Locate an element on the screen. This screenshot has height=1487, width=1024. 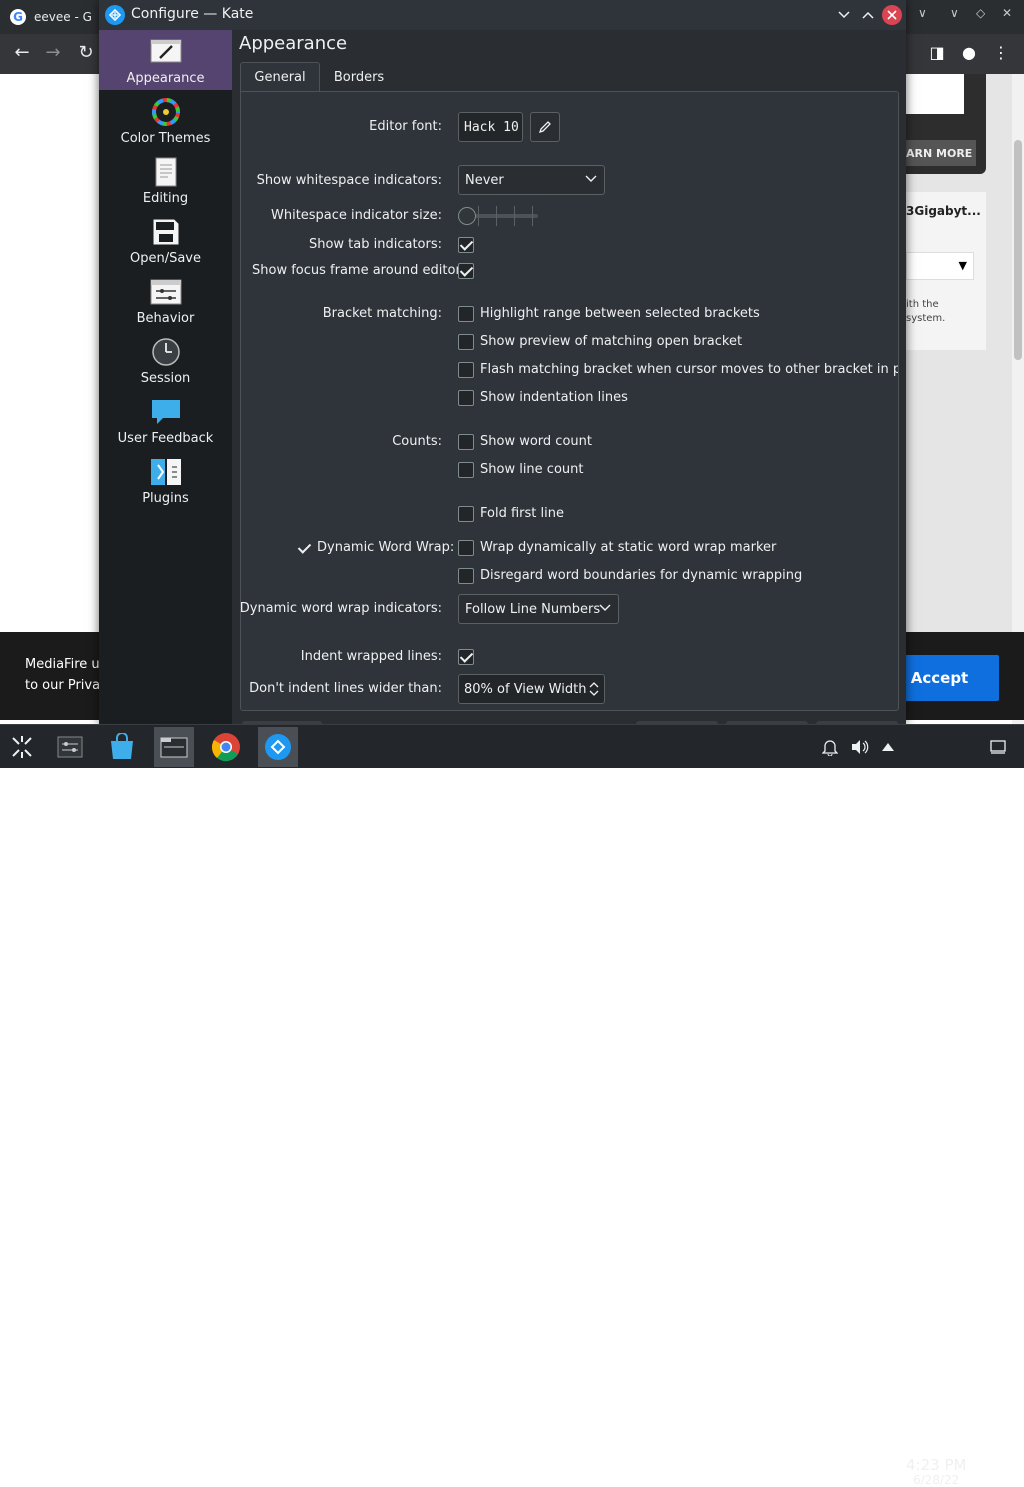
wrap-indicators-combo: Follow Line Numbers is located at coordinates (538, 609).